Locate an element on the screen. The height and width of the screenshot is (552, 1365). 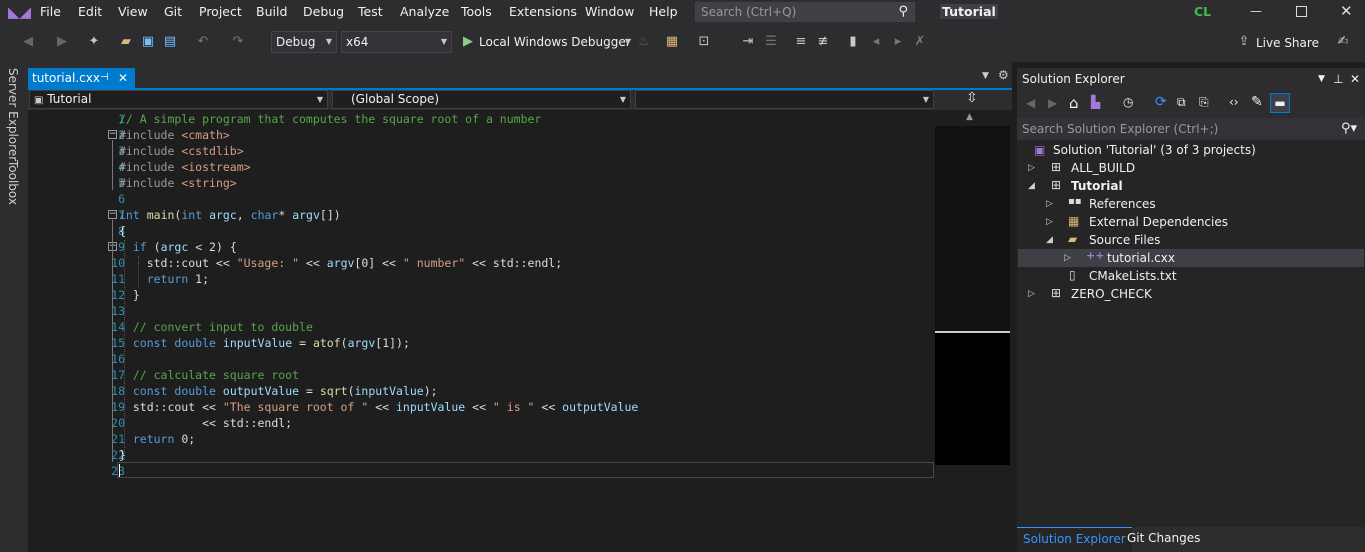
user-avatar: CL is located at coordinates (1202, 11).